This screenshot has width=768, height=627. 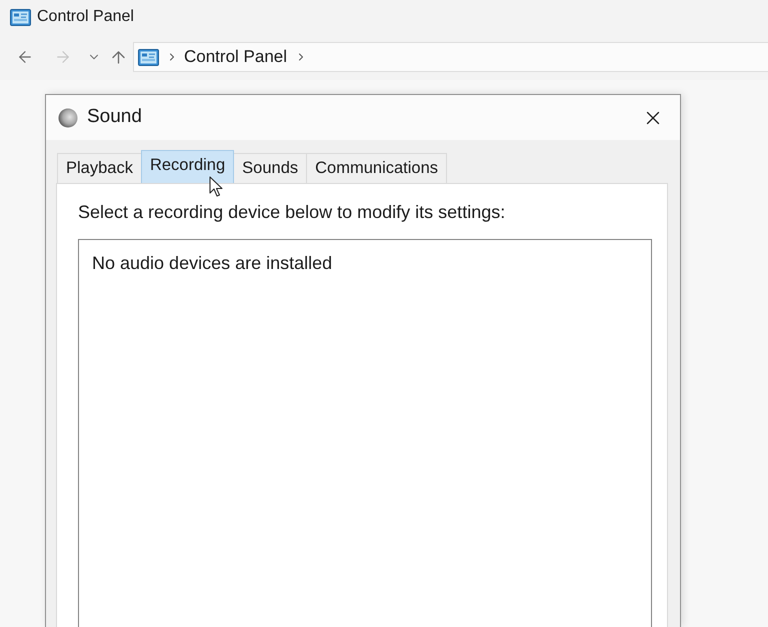 I want to click on empty-list-message: No audio devices are installed, so click(x=212, y=263).